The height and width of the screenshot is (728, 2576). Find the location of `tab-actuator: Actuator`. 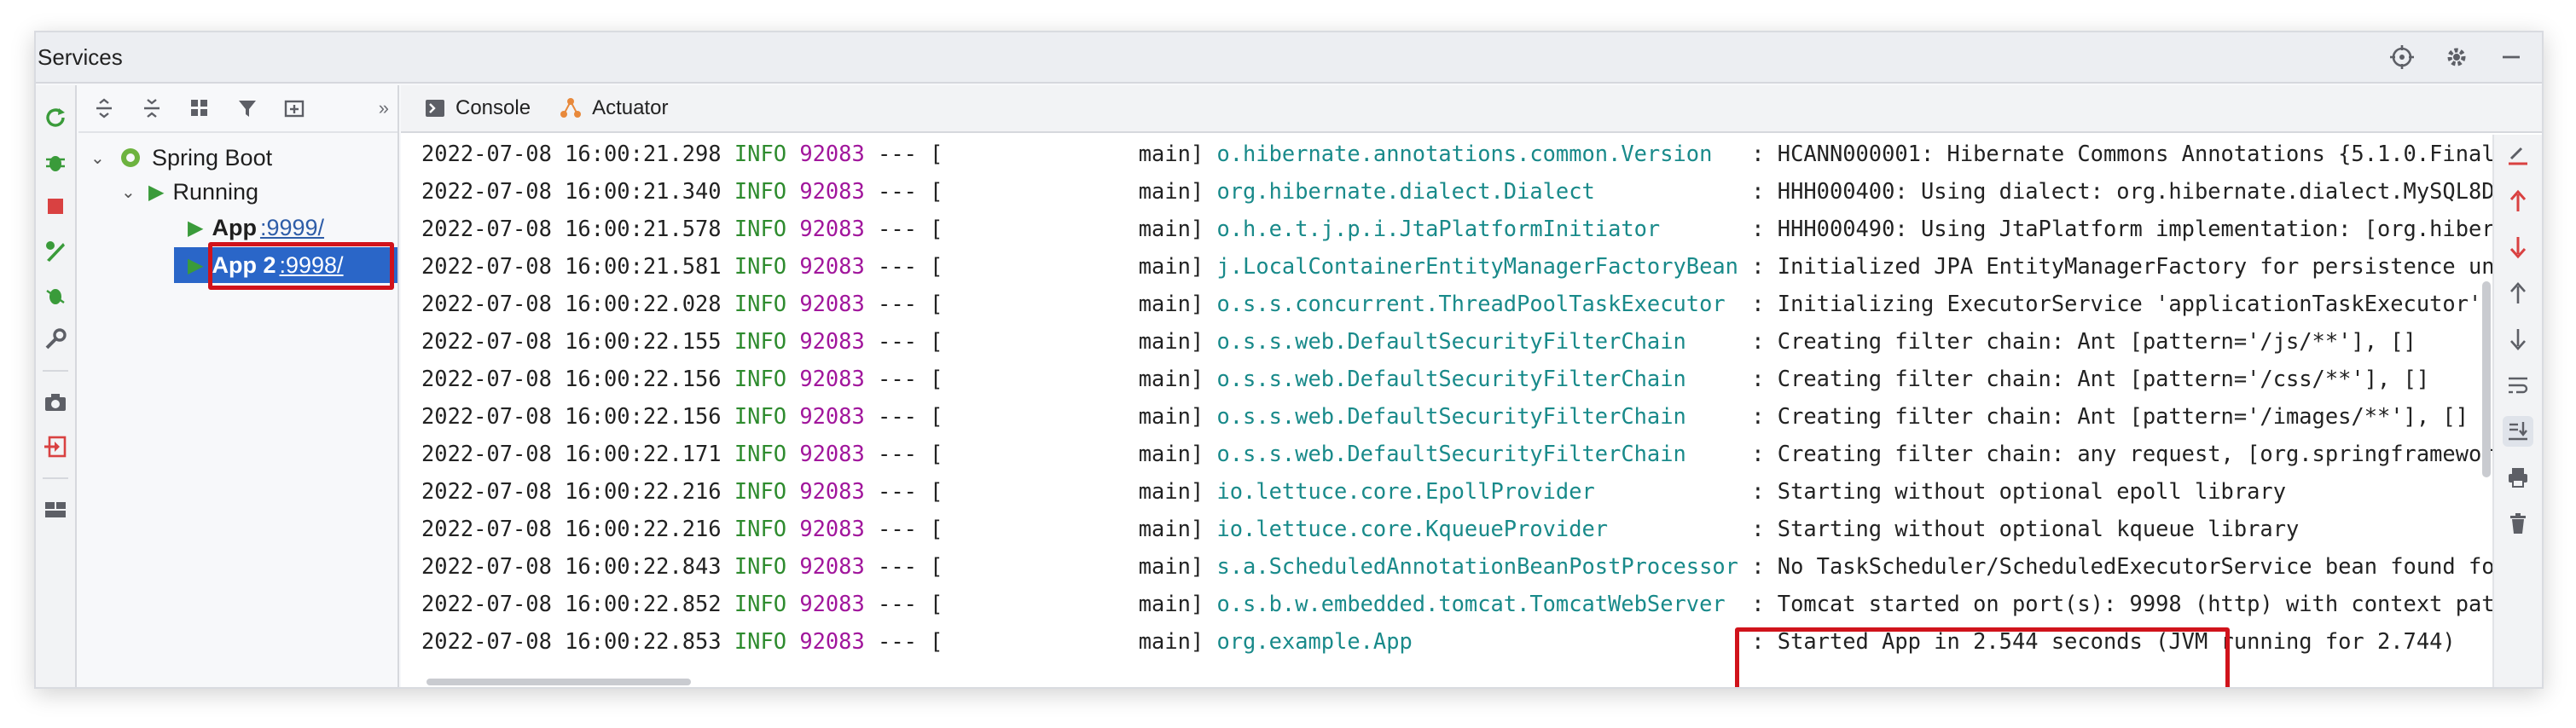

tab-actuator: Actuator is located at coordinates (614, 108).